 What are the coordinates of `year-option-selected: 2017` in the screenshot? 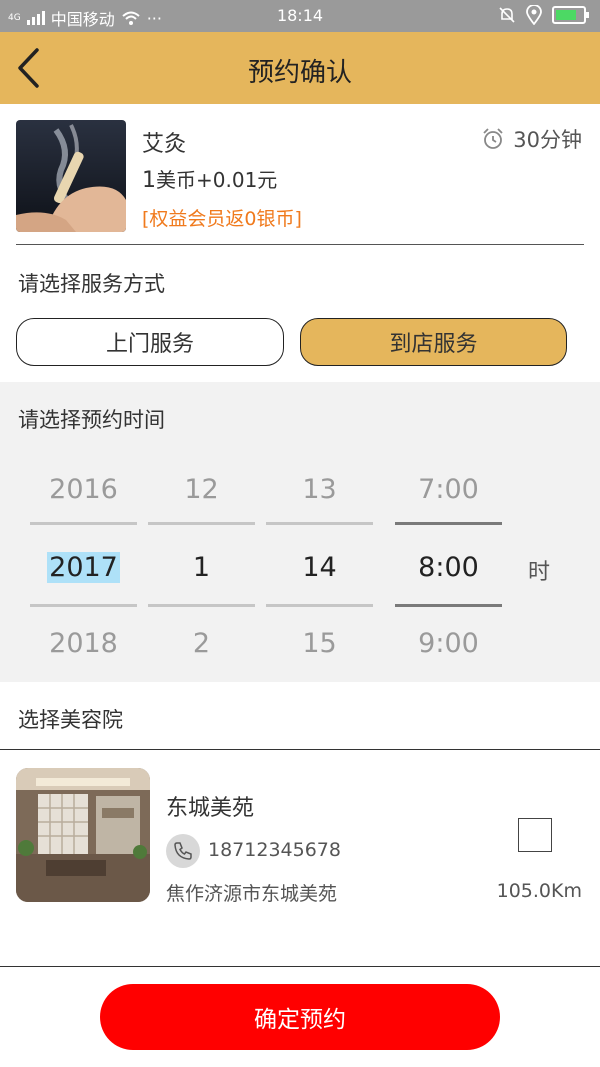 It's located at (83, 567).